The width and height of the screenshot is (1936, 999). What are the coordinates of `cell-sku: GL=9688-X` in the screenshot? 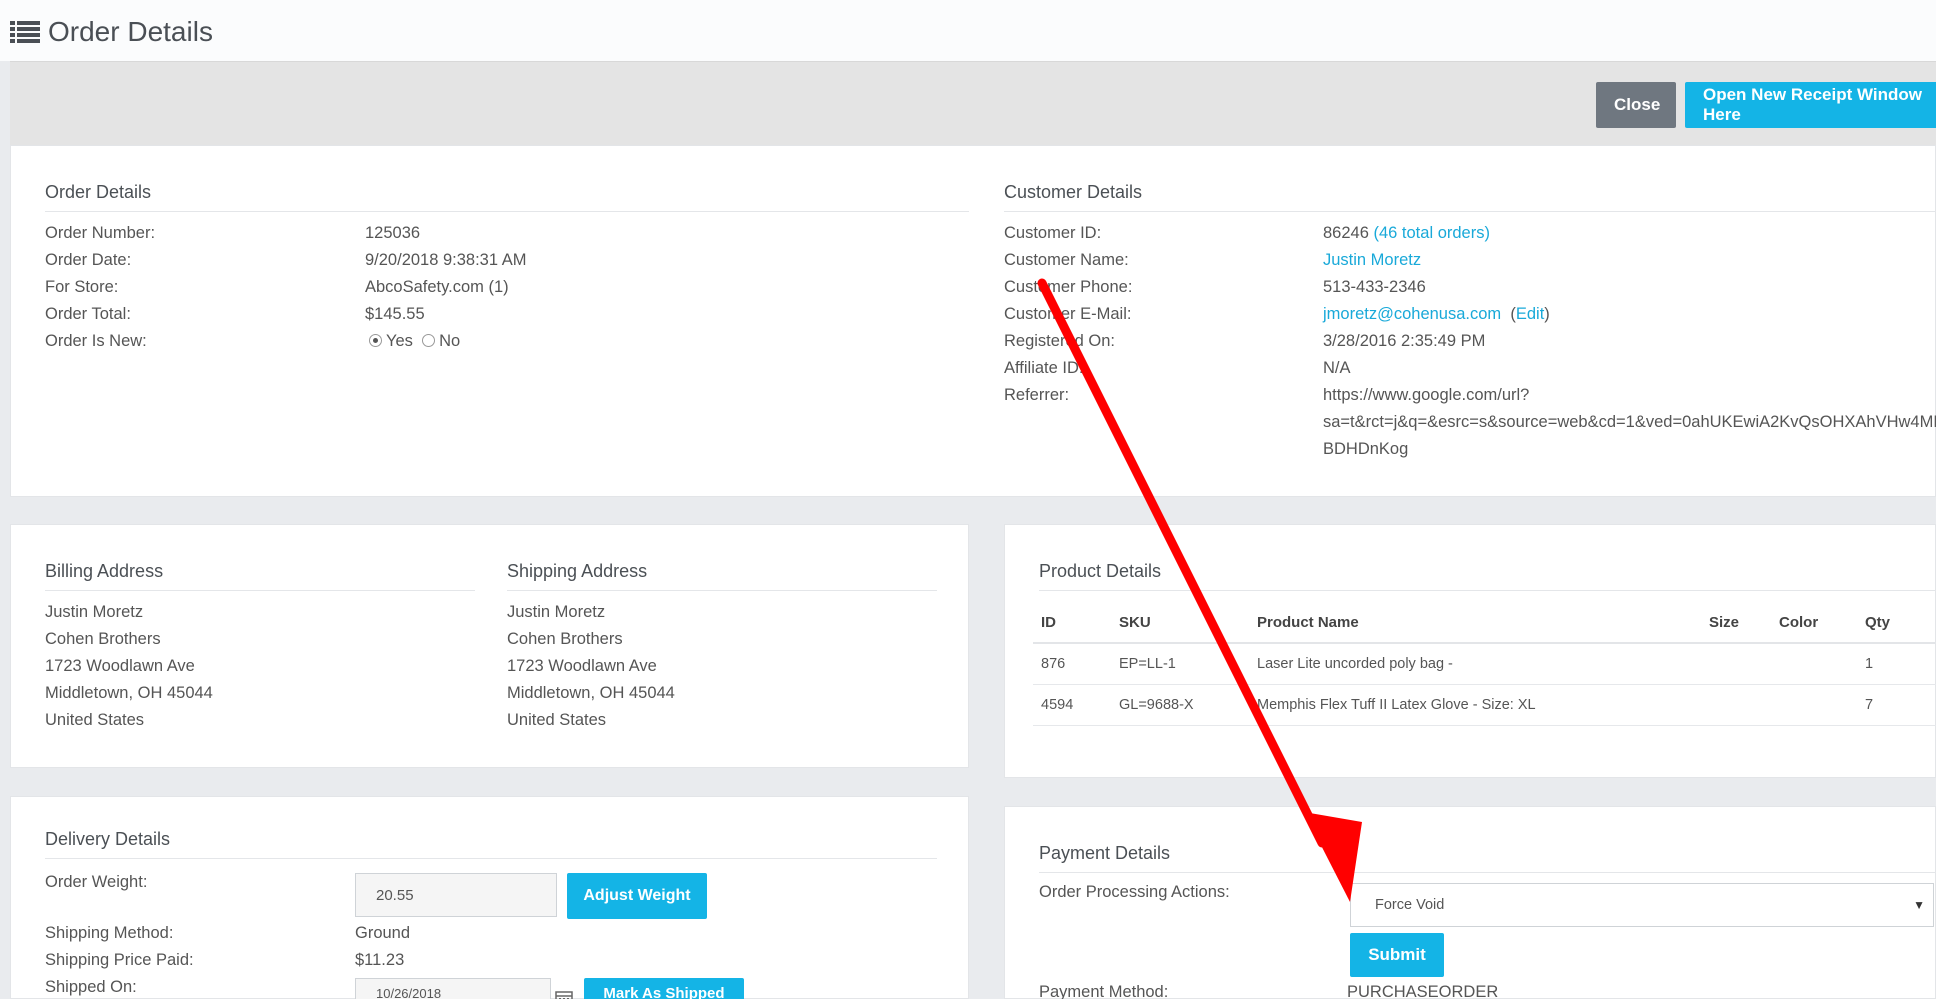 It's located at (1180, 705).